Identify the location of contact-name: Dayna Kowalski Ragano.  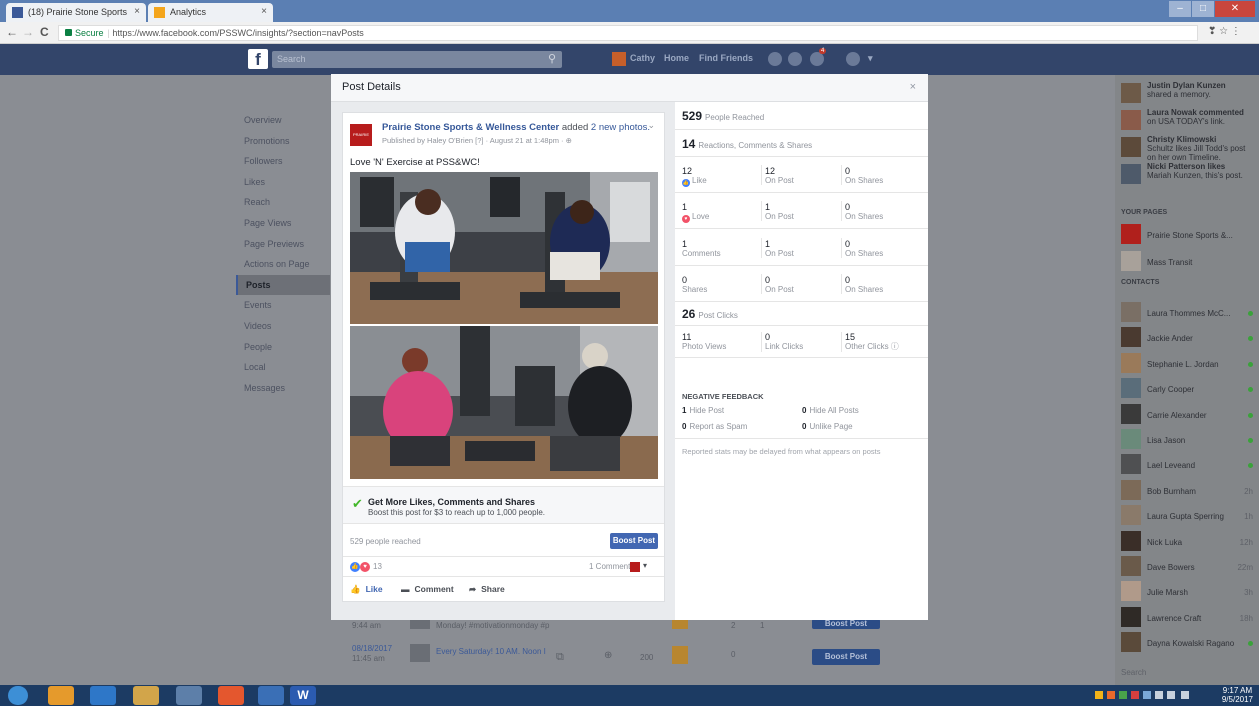
(1190, 643).